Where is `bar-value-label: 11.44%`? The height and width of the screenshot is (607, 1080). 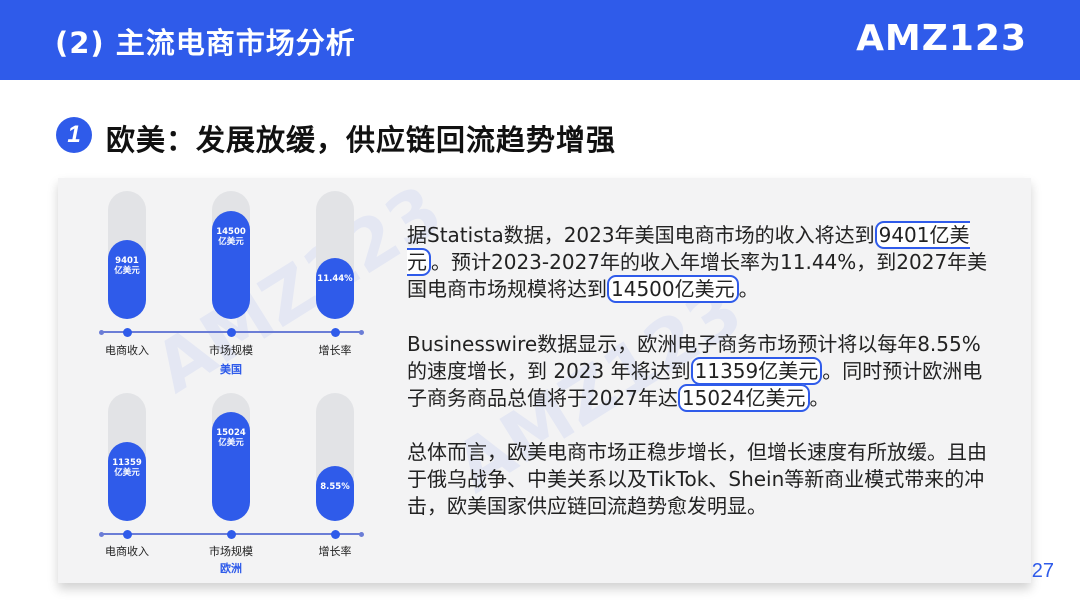 bar-value-label: 11.44% is located at coordinates (335, 279).